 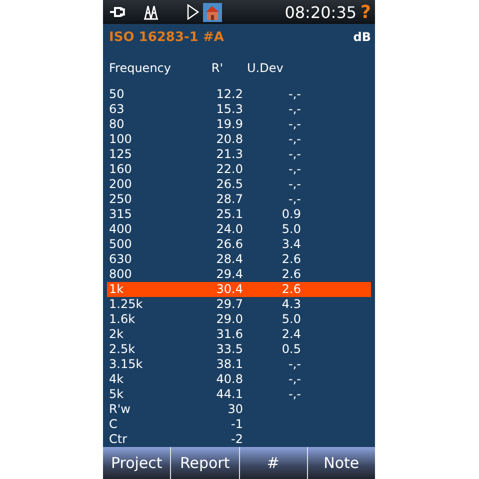 What do you see at coordinates (236, 424) in the screenshot?
I see `table-cell-text: -1` at bounding box center [236, 424].